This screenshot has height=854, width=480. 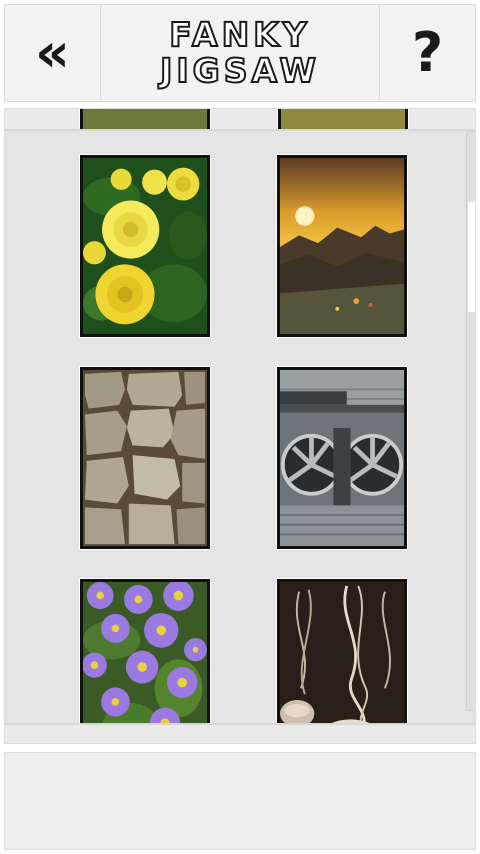 I want to click on puzzle-thumbnail-mountain-sunset, so click(x=342, y=246).